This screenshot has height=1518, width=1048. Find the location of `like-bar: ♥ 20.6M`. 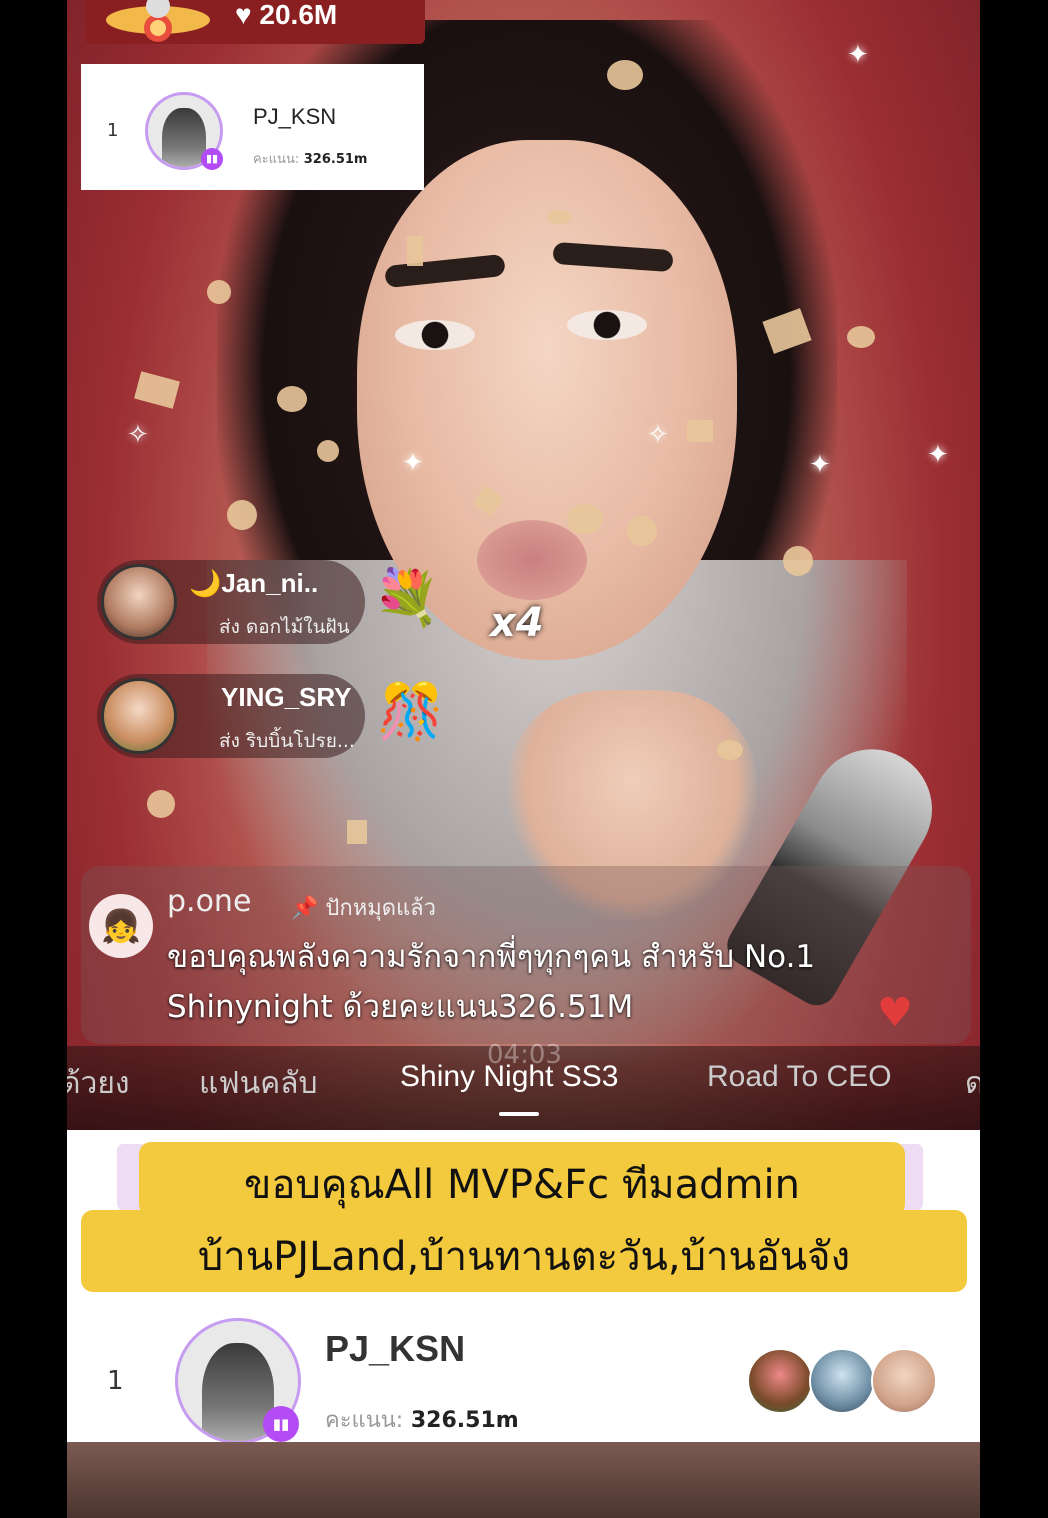

like-bar: ♥ 20.6M is located at coordinates (255, 22).